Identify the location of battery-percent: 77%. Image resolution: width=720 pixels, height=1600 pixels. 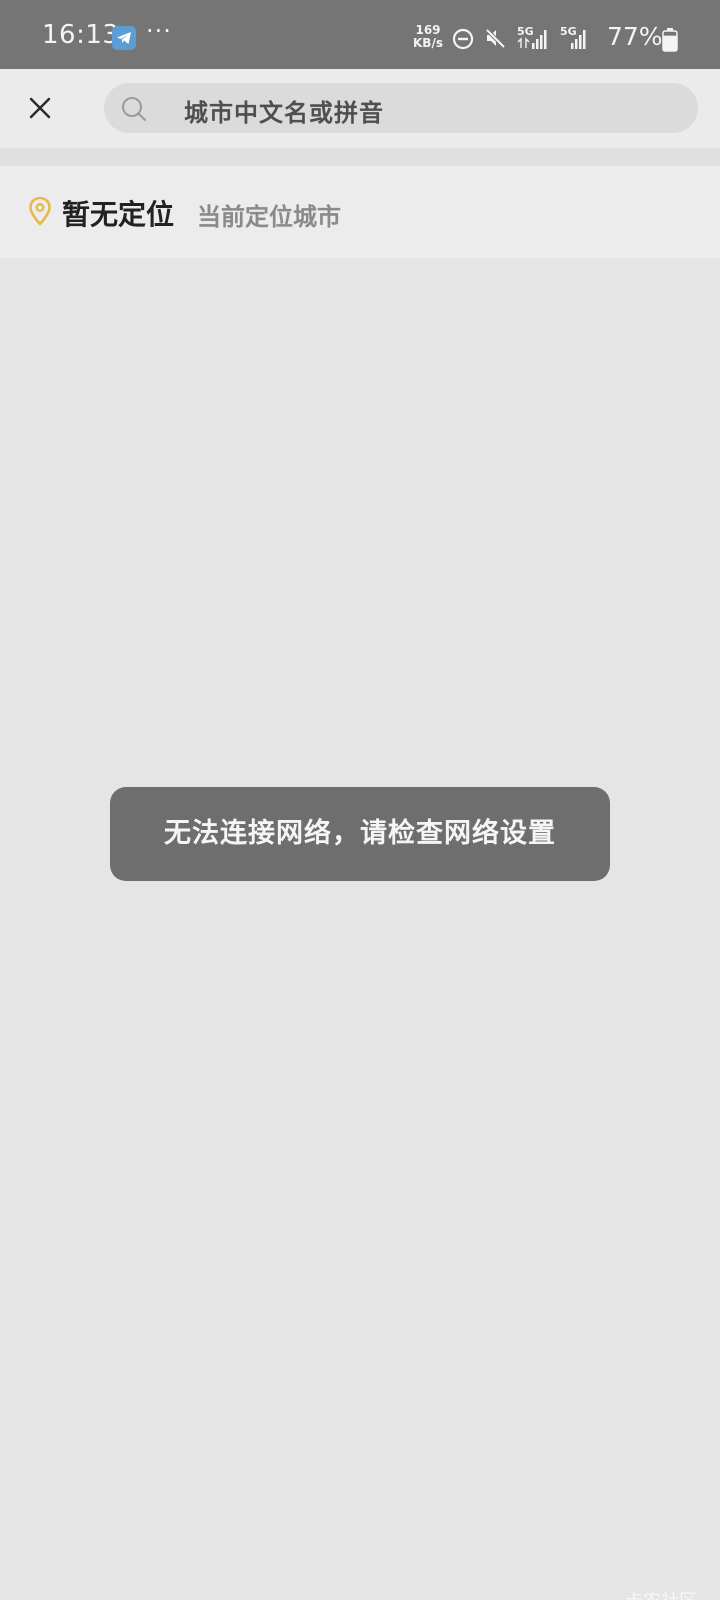
(635, 36).